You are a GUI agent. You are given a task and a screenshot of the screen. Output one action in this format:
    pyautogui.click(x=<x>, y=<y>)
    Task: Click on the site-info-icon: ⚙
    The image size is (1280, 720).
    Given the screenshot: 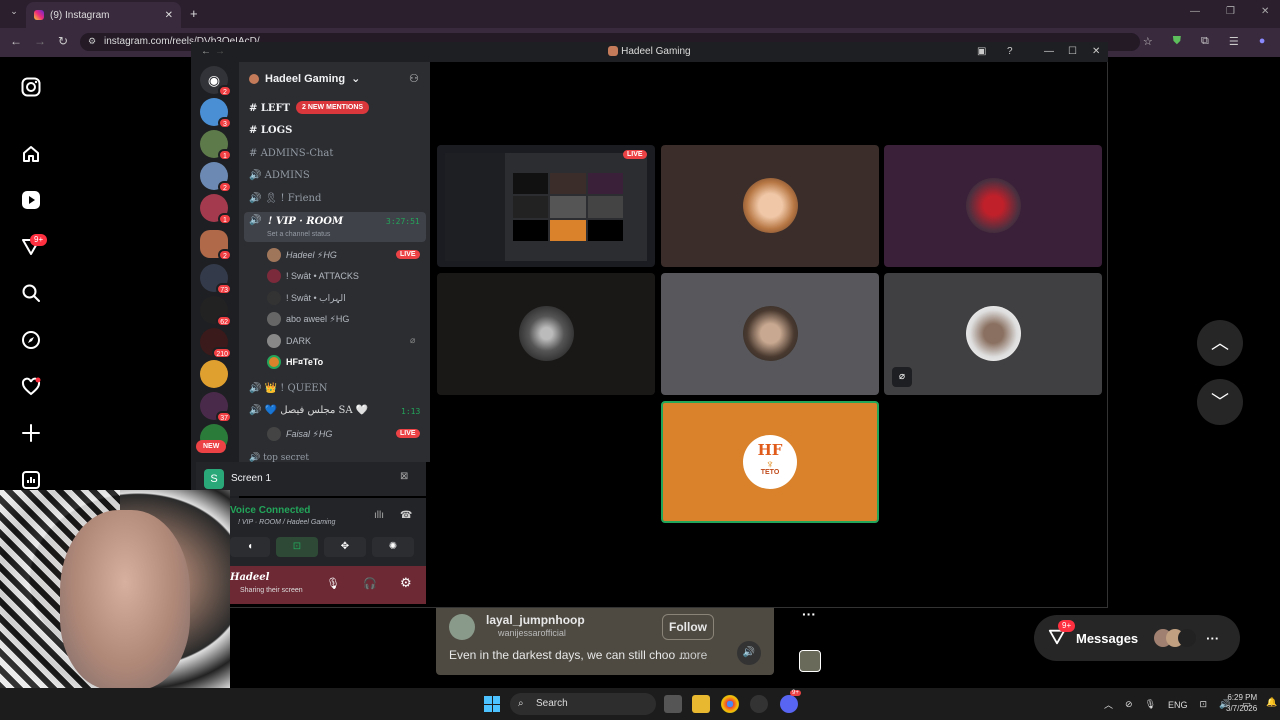 What is the action you would take?
    pyautogui.click(x=92, y=41)
    